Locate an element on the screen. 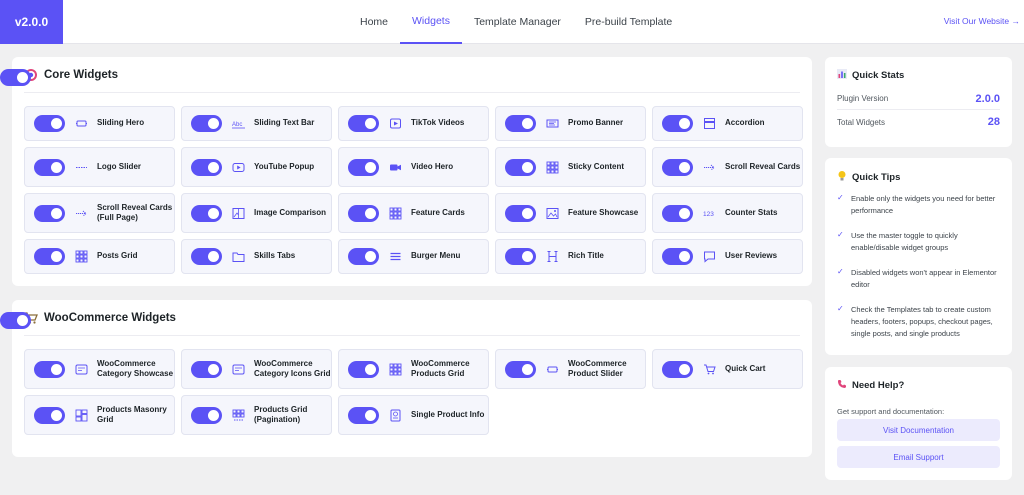 The image size is (1024, 495). tab-widgets: Widgets is located at coordinates (431, 22).